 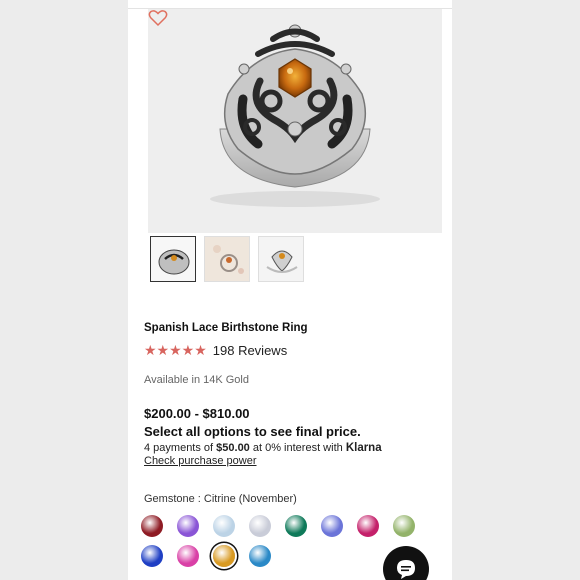 What do you see at coordinates (188, 526) in the screenshot?
I see `gemstone-swatch-amethyst` at bounding box center [188, 526].